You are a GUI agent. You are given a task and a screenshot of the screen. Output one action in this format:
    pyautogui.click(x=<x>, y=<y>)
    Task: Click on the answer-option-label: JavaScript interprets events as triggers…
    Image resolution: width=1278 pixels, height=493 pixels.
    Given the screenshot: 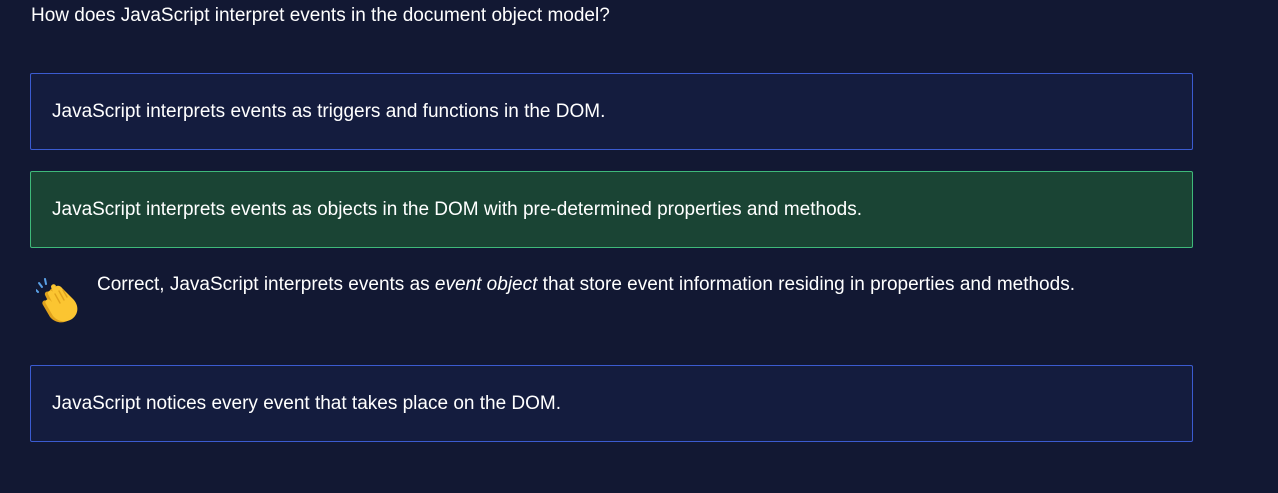 What is the action you would take?
    pyautogui.click(x=329, y=111)
    